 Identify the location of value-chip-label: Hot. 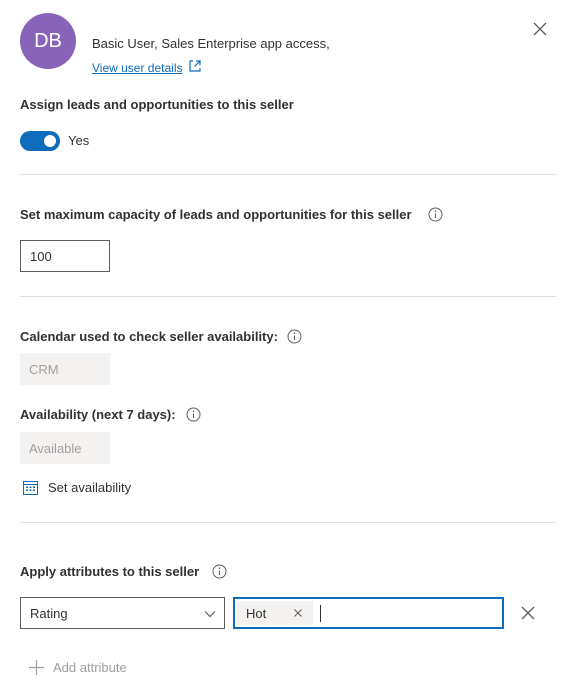
(256, 613).